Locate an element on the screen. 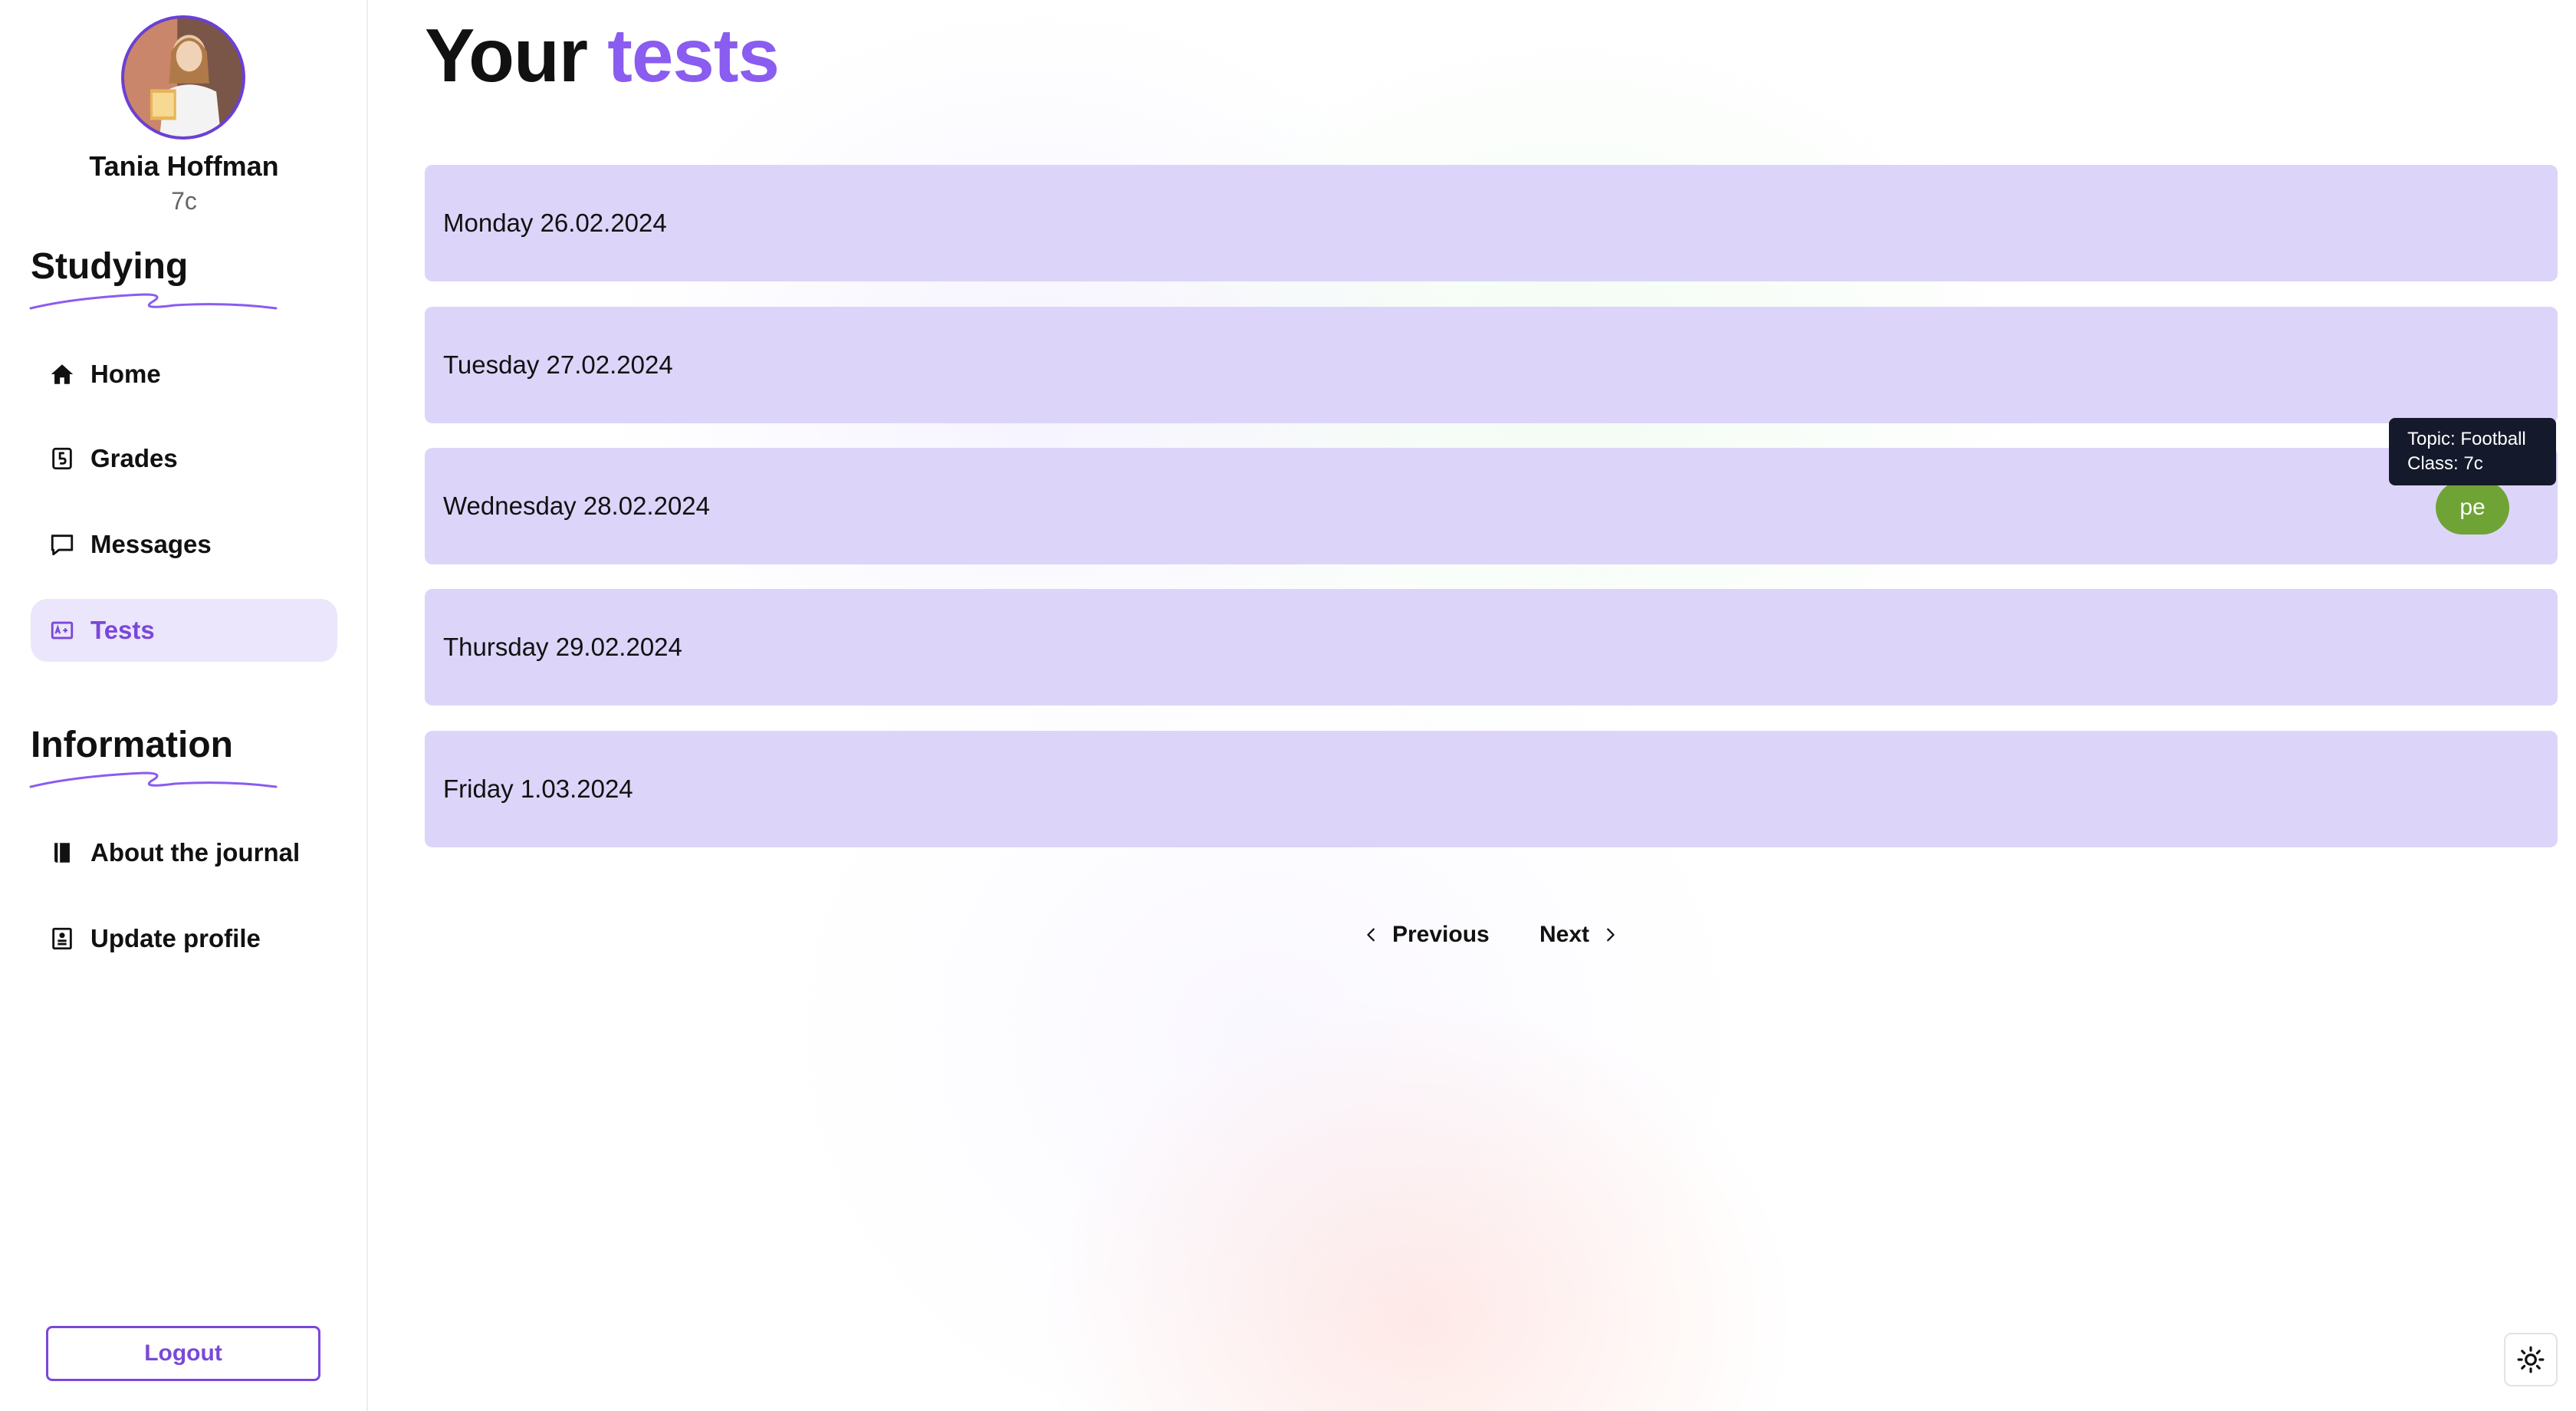 Image resolution: width=2576 pixels, height=1411 pixels. theme-toggle-button is located at coordinates (2531, 1360).